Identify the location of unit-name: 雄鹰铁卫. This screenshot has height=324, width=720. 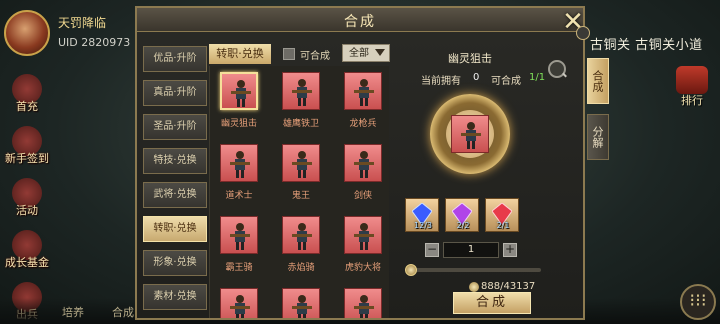
(300, 124).